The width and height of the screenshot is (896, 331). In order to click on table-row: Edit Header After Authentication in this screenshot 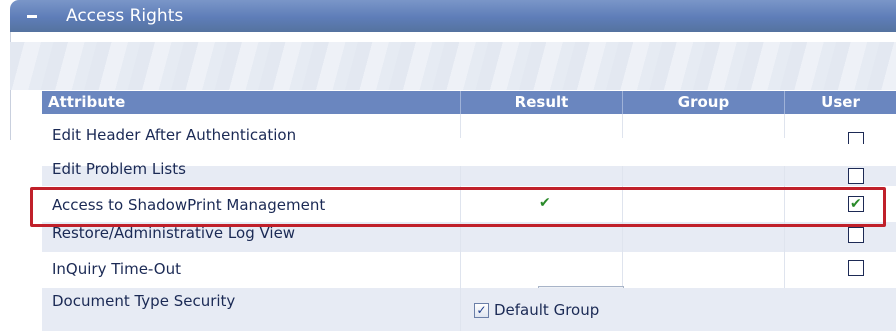, I will do `click(469, 131)`.